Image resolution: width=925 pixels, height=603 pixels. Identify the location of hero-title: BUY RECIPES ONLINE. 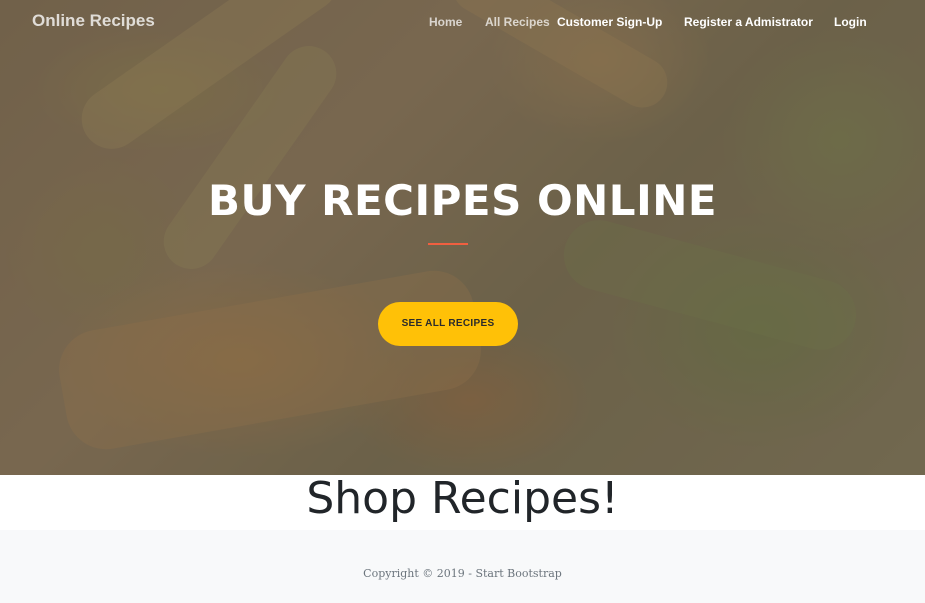
(462, 200).